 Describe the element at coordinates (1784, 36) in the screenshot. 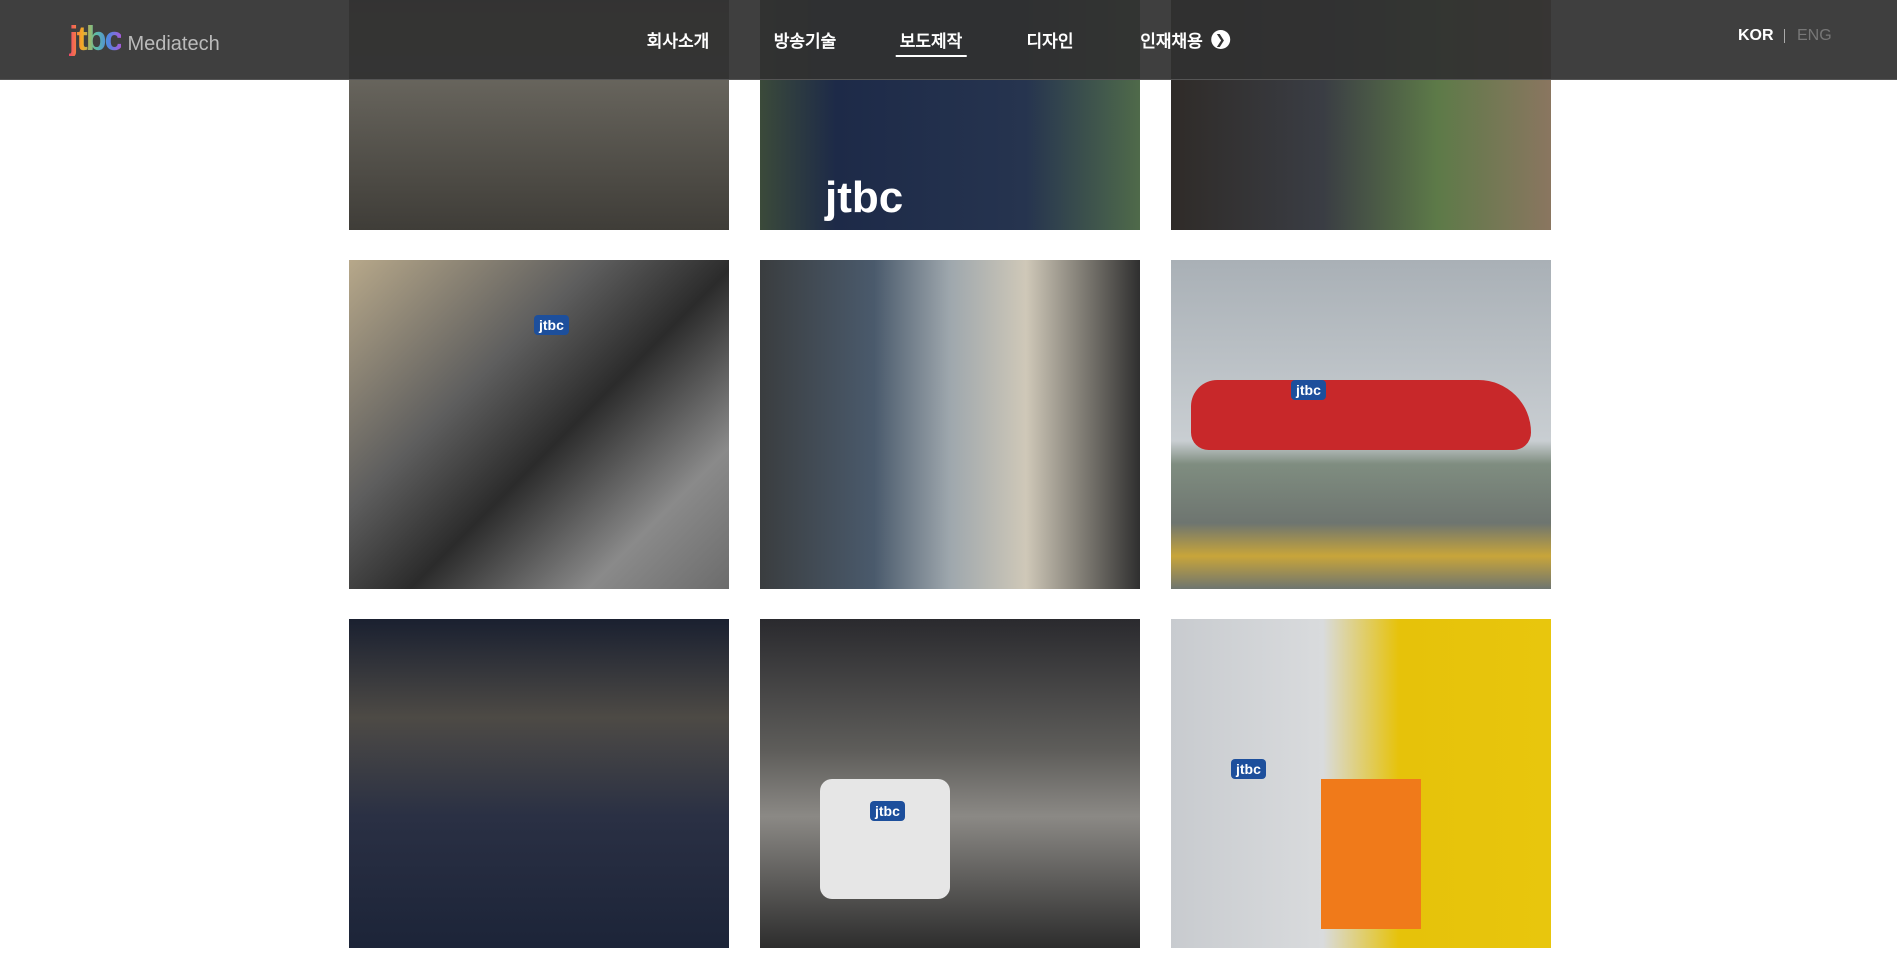

I see `lang-divider` at that location.